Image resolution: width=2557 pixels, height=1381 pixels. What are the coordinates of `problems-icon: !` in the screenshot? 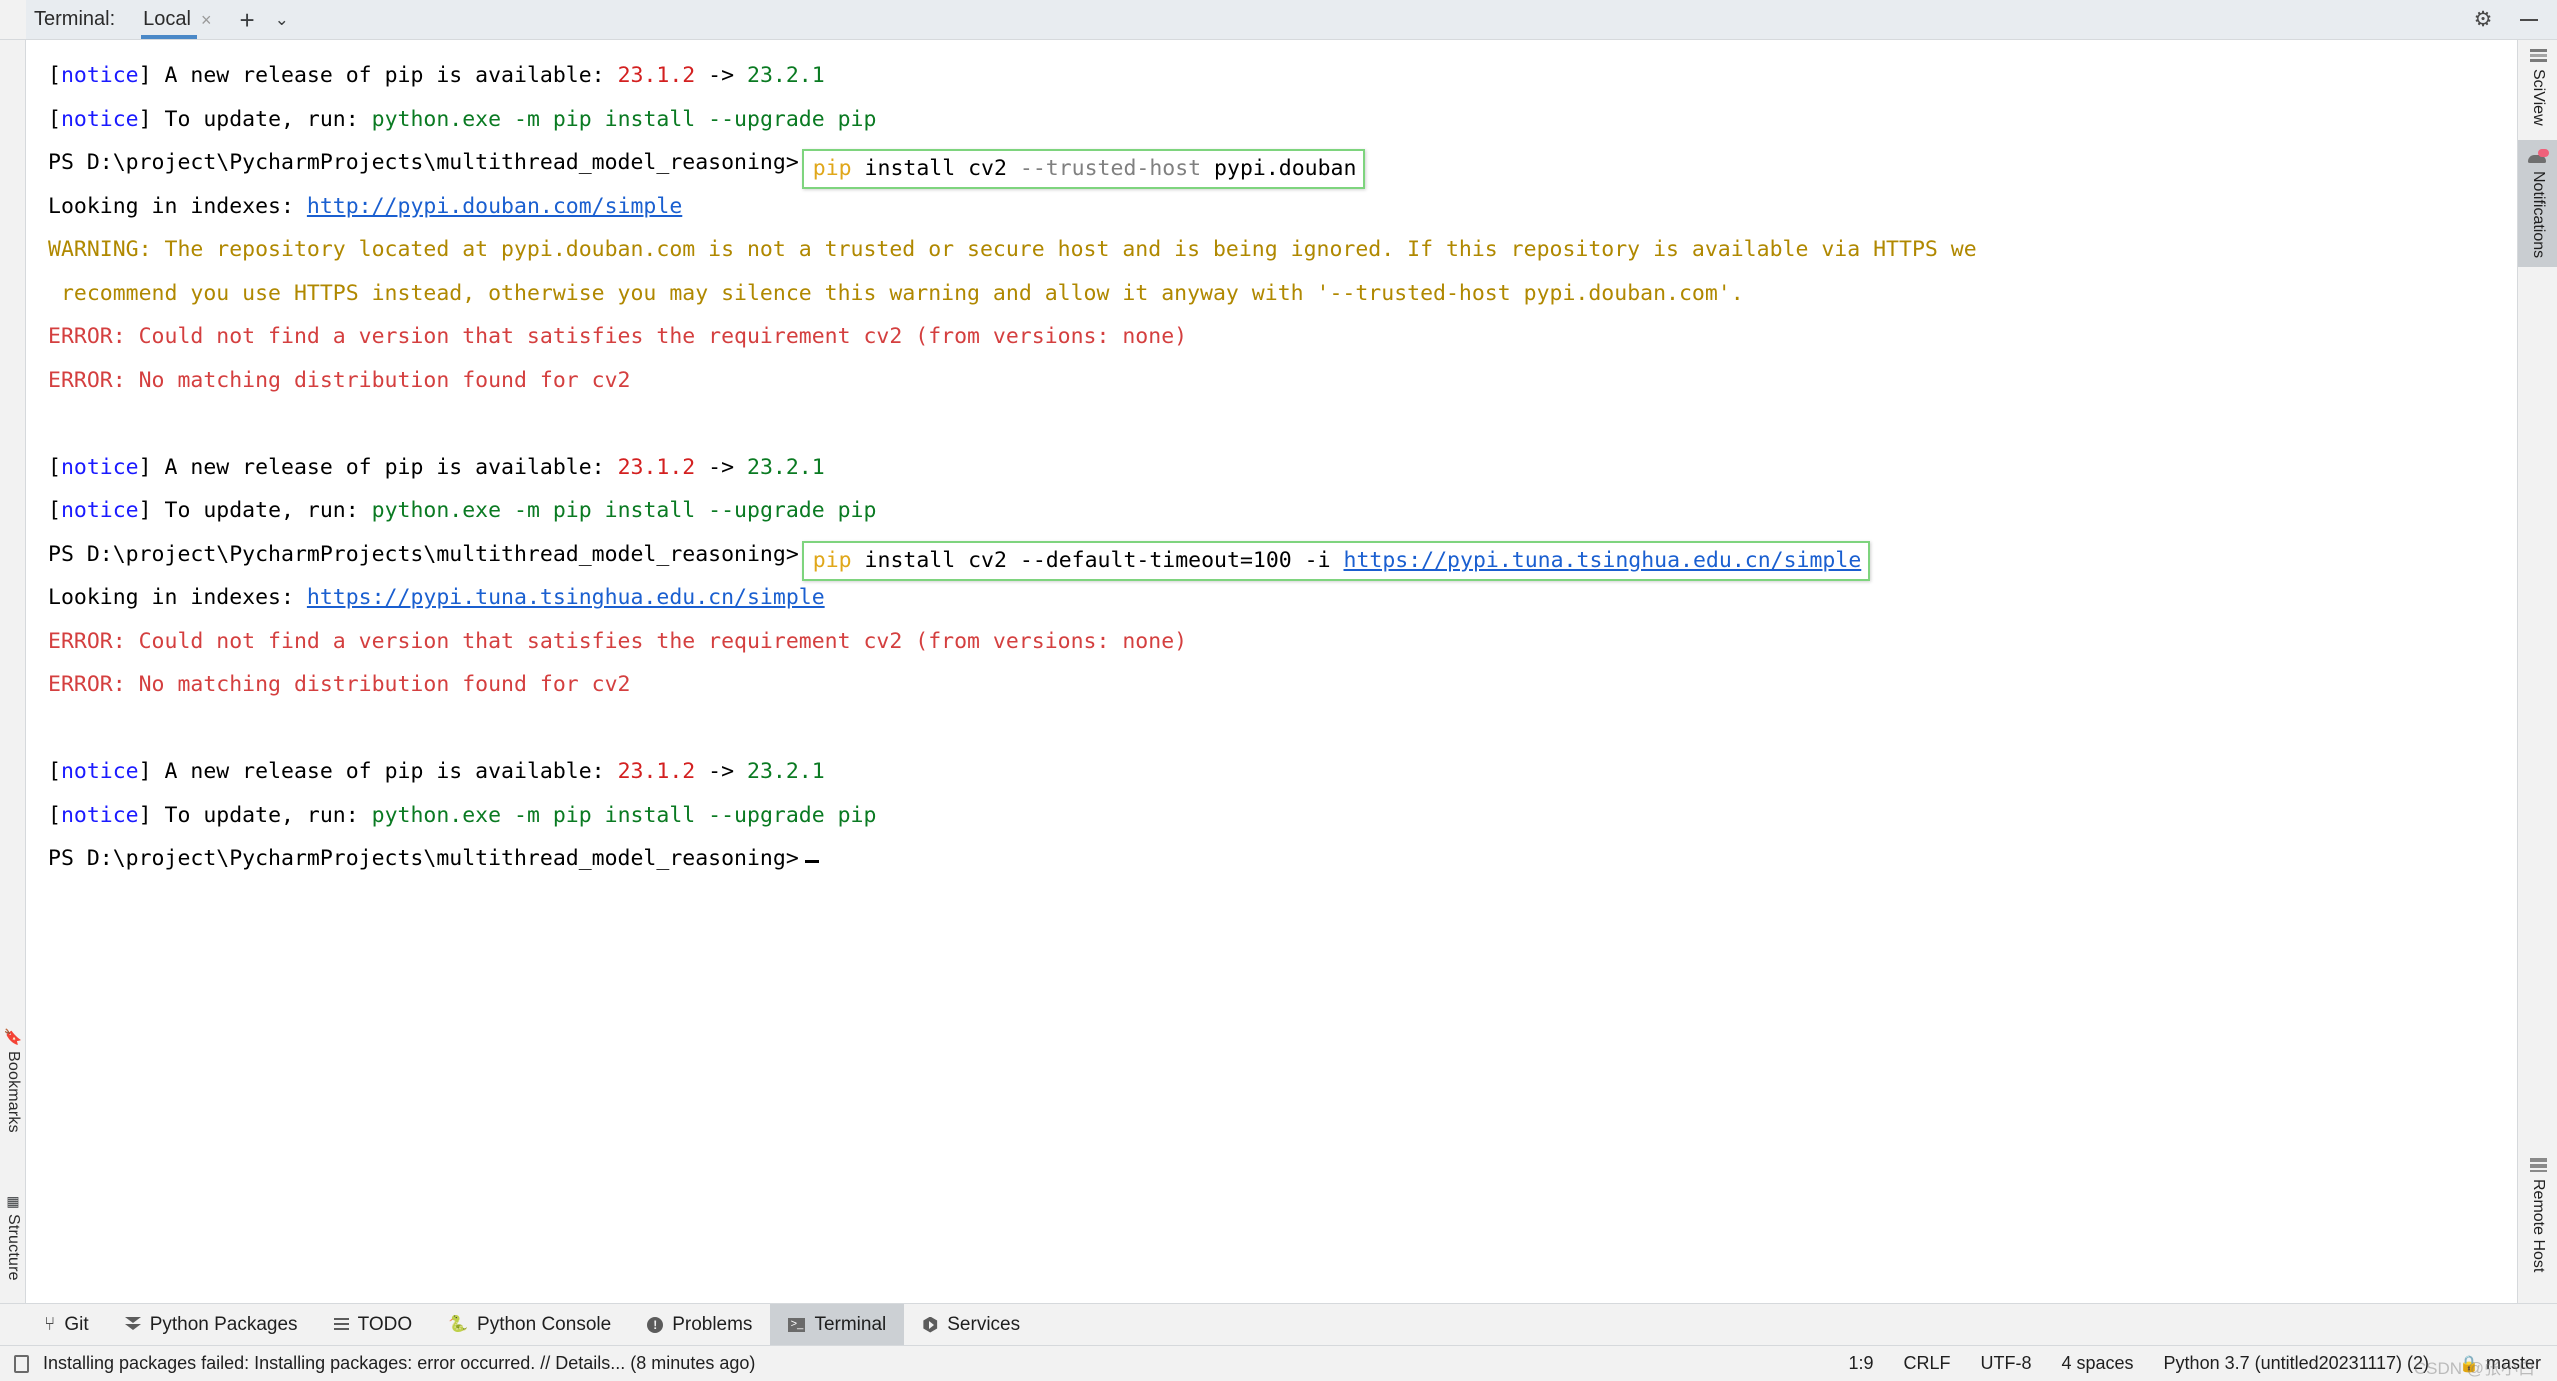 It's located at (655, 1324).